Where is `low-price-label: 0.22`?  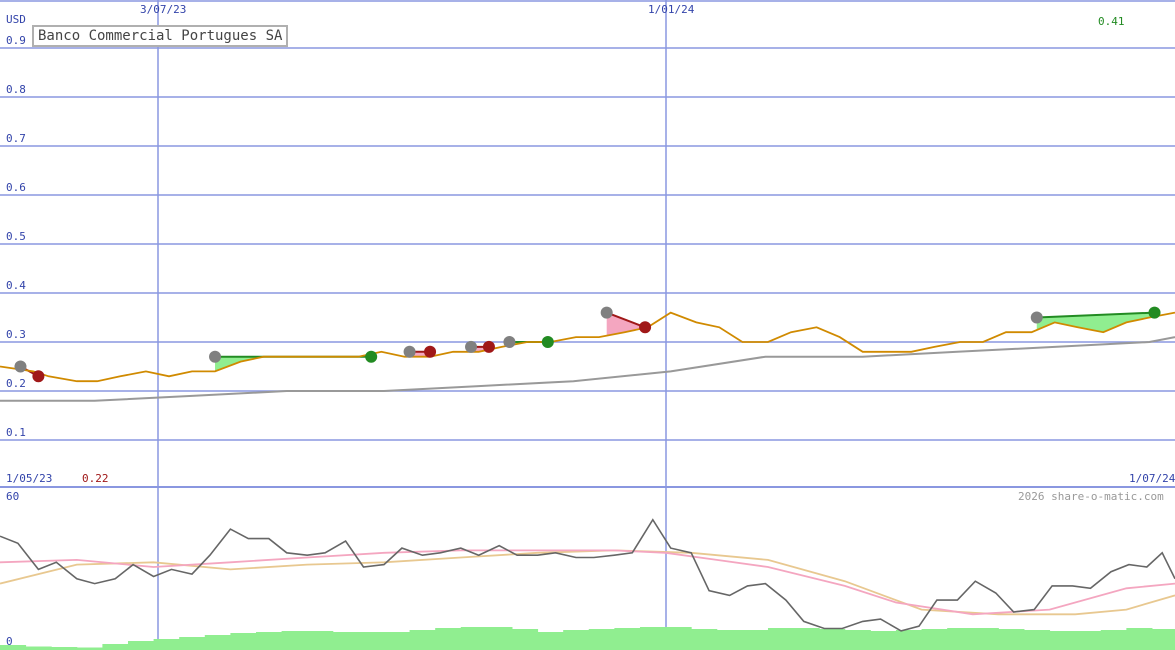 low-price-label: 0.22 is located at coordinates (95, 478).